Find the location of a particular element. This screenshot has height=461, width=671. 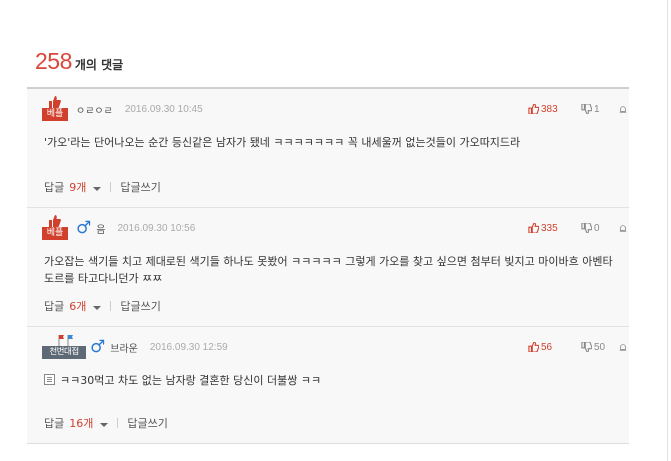

comment-nickname: 음 is located at coordinates (100, 228).